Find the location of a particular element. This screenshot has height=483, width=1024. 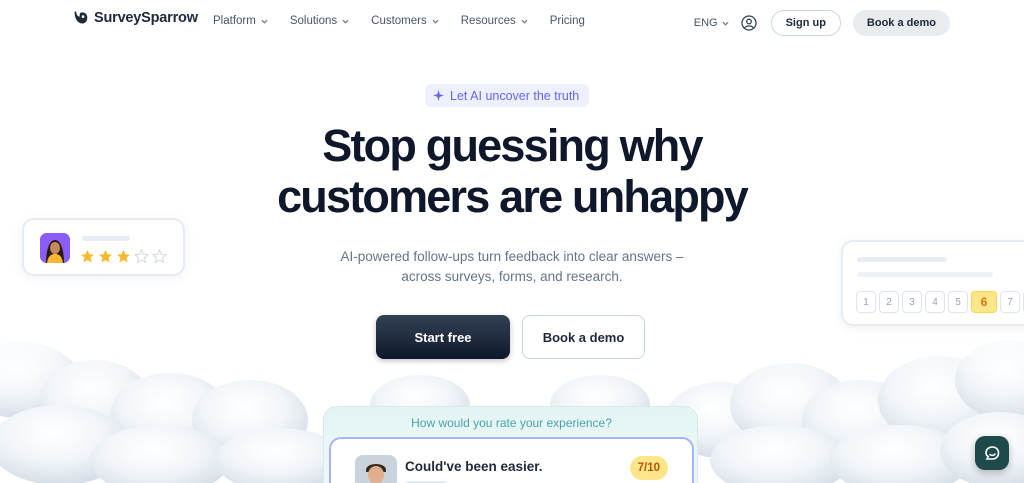

scale-option: 6 is located at coordinates (984, 302).